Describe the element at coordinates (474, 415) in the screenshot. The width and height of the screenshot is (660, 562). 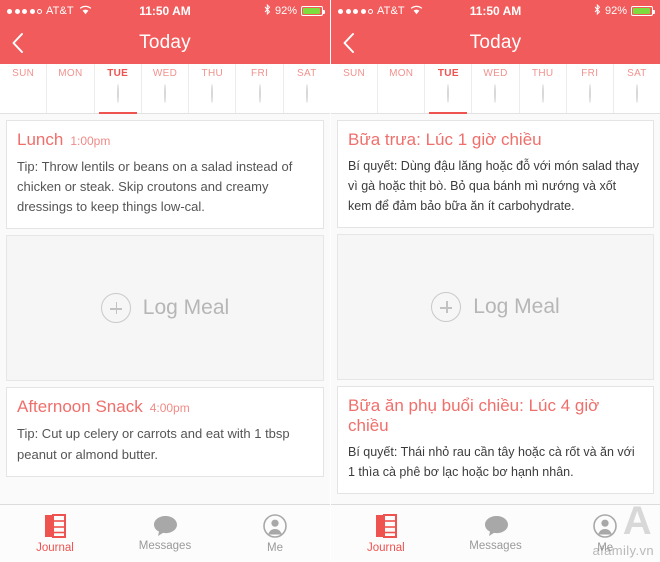
I see `meal-title: Bữa ăn phụ buổi chiều: Lúc 4 giờ chiều` at that location.